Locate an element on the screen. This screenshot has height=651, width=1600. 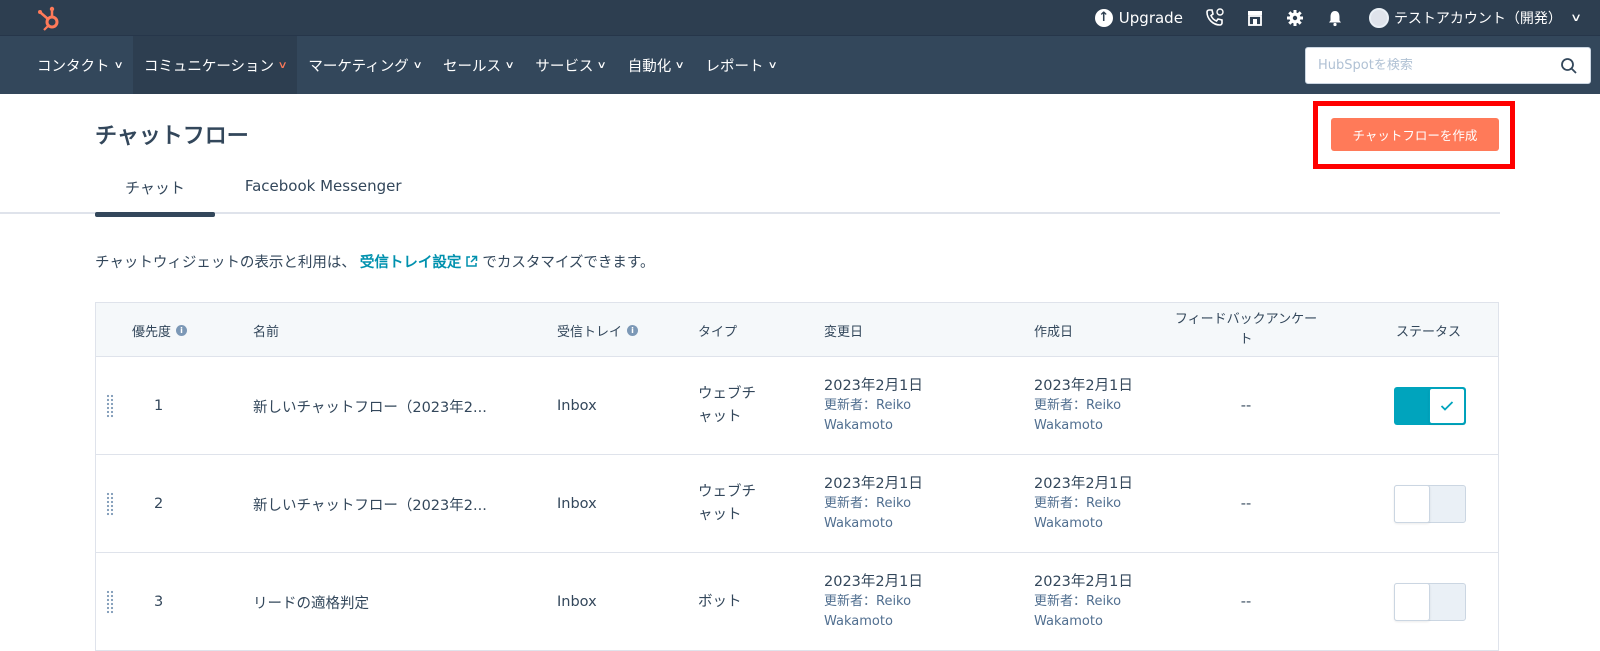
nav-label: コミュニケーション is located at coordinates (209, 66).